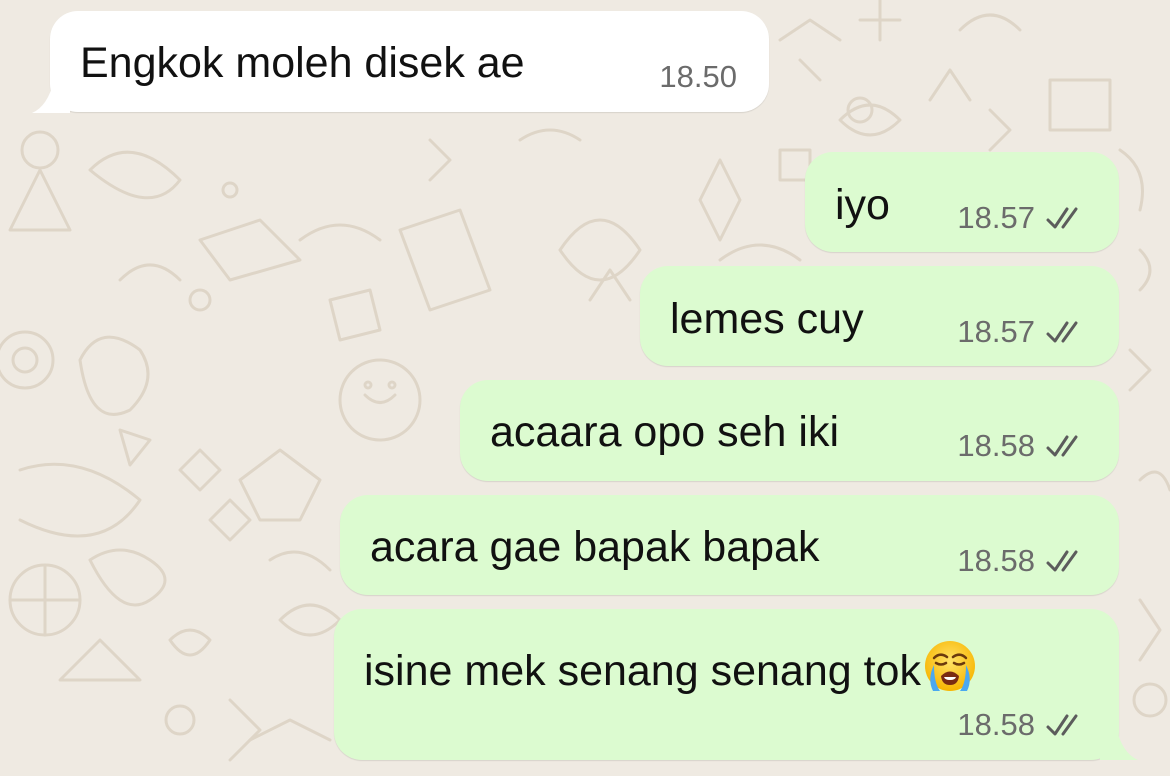  I want to click on message-bubble-outgoing: acaara opo seh iki 18.58, so click(789, 430).